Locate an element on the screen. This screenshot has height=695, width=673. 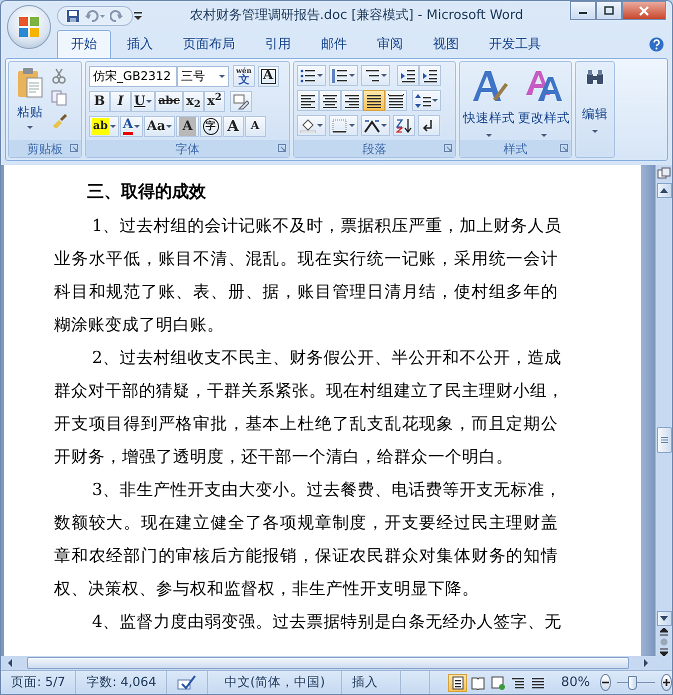
up-arrow-icon is located at coordinates (664, 190).